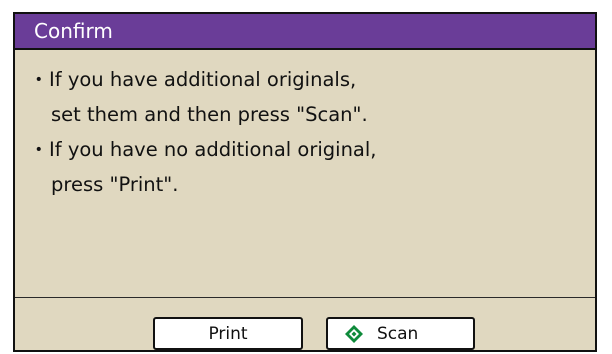 The height and width of the screenshot is (354, 612). I want to click on message-line: If you have additional originals,, so click(203, 79).